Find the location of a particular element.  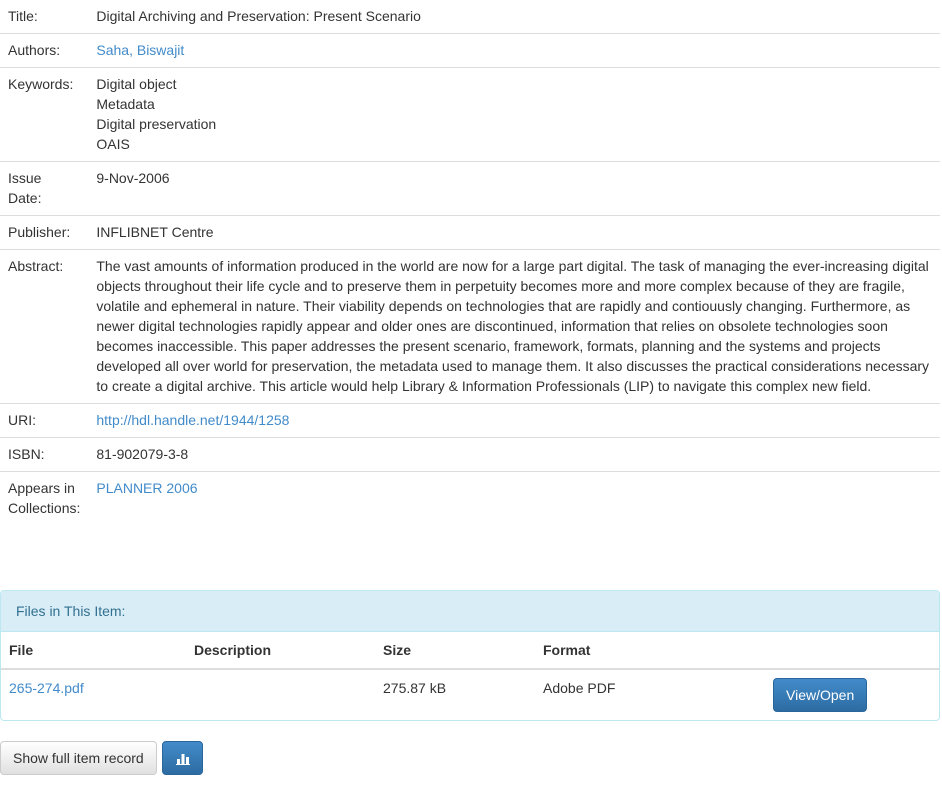

file-size: 275.87 kB is located at coordinates (415, 688).